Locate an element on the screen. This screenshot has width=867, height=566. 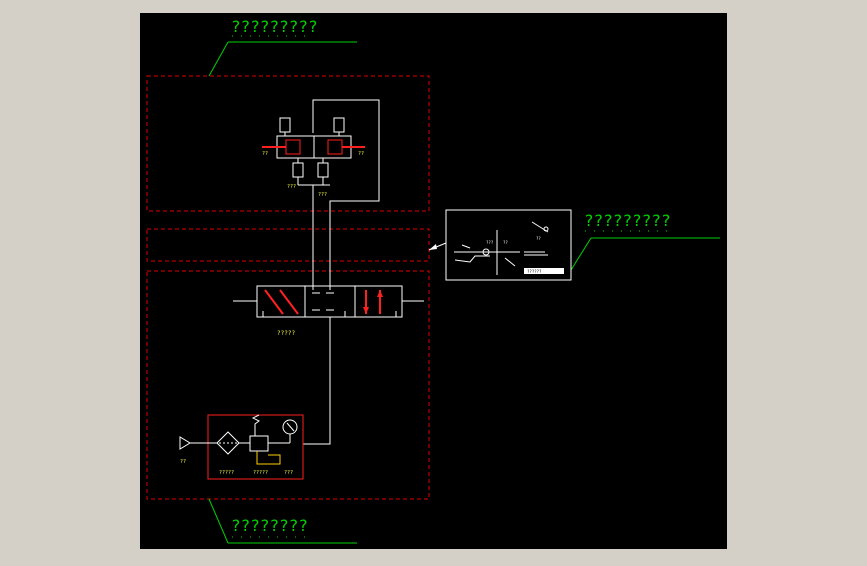
callout-bottom-text: ???????? is located at coordinates (269, 525).